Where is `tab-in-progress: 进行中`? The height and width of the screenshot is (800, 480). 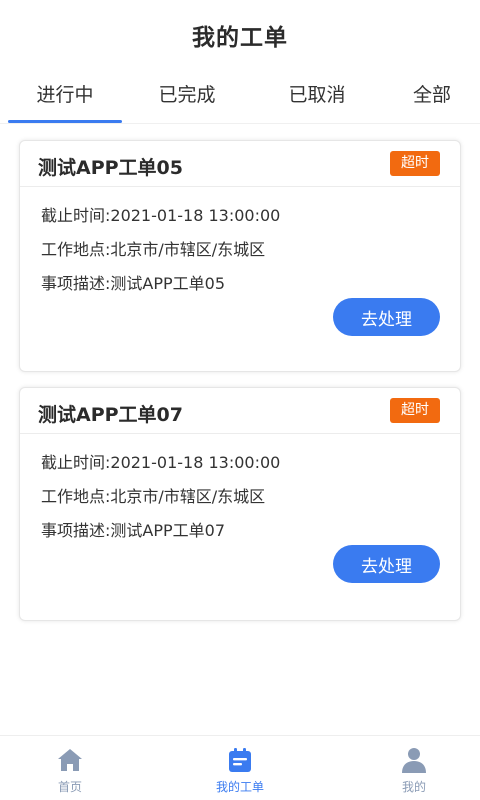 tab-in-progress: 进行中 is located at coordinates (65, 93).